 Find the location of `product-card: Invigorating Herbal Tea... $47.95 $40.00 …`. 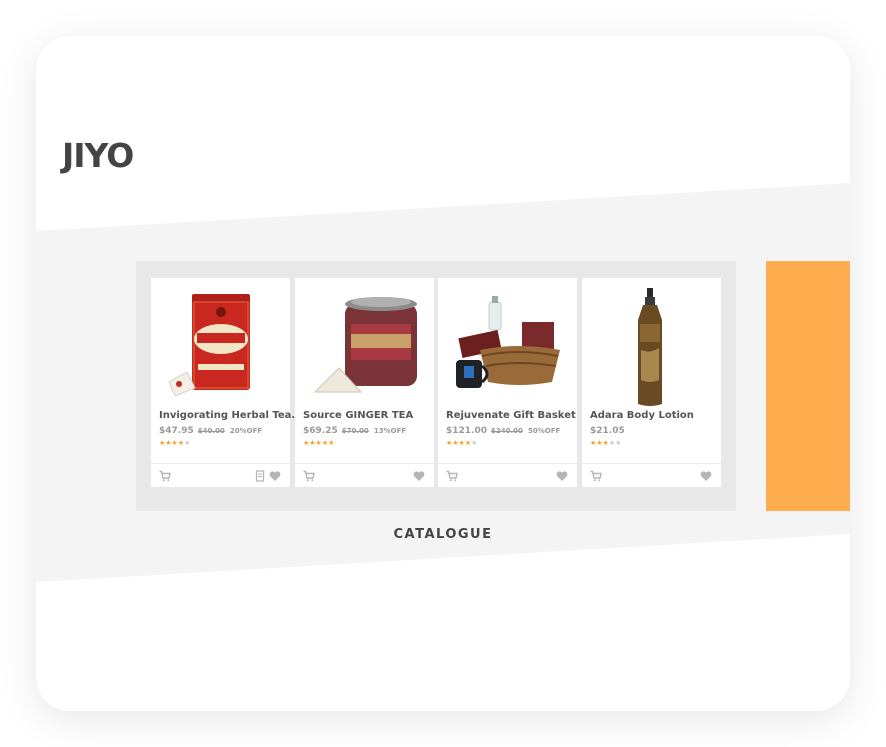

product-card: Invigorating Herbal Tea... $47.95 $40.00 … is located at coordinates (227, 382).